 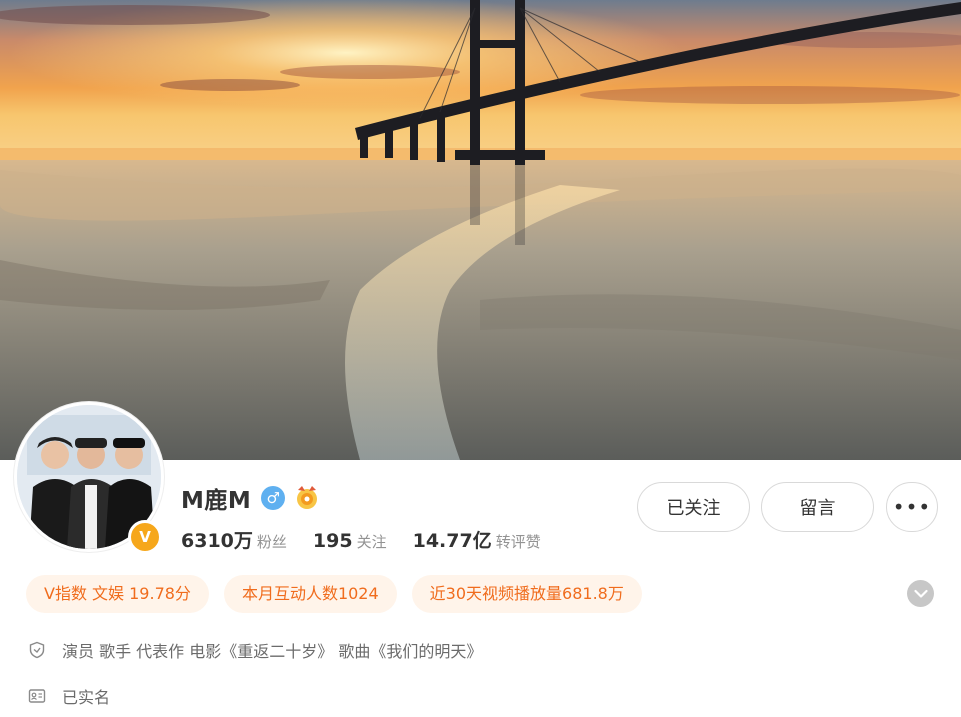 I want to click on following-stat: 195 关注, so click(x=350, y=541).